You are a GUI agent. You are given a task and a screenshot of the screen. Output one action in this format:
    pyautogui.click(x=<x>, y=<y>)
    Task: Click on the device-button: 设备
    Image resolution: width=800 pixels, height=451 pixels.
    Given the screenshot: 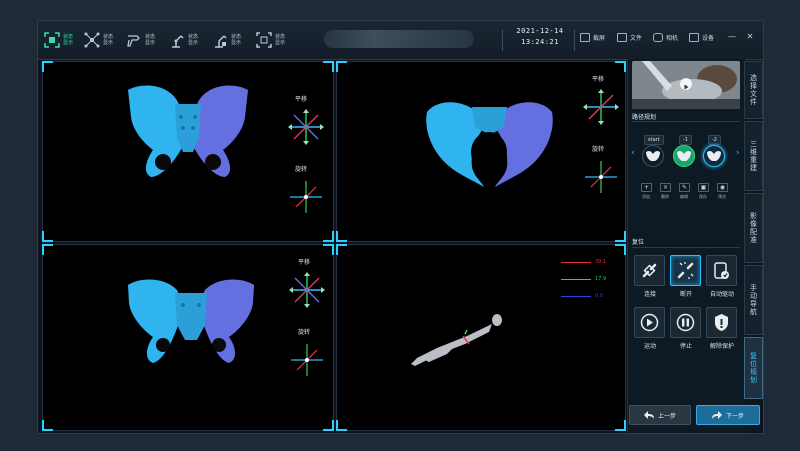 What is the action you would take?
    pyautogui.click(x=701, y=37)
    